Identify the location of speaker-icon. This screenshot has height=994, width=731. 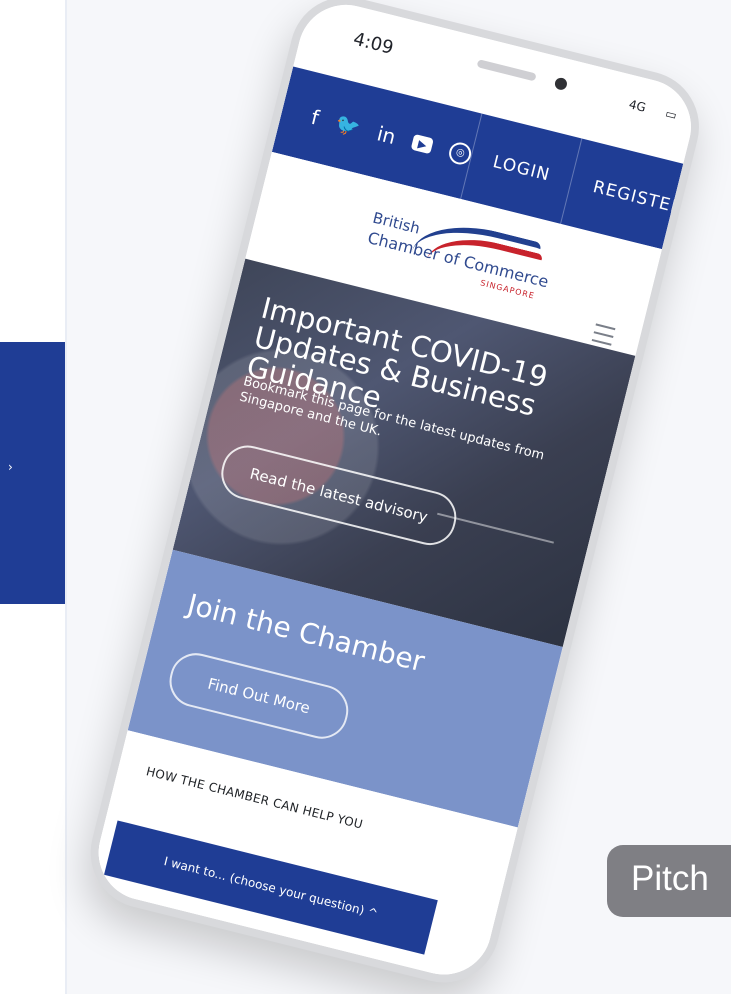
(506, 70).